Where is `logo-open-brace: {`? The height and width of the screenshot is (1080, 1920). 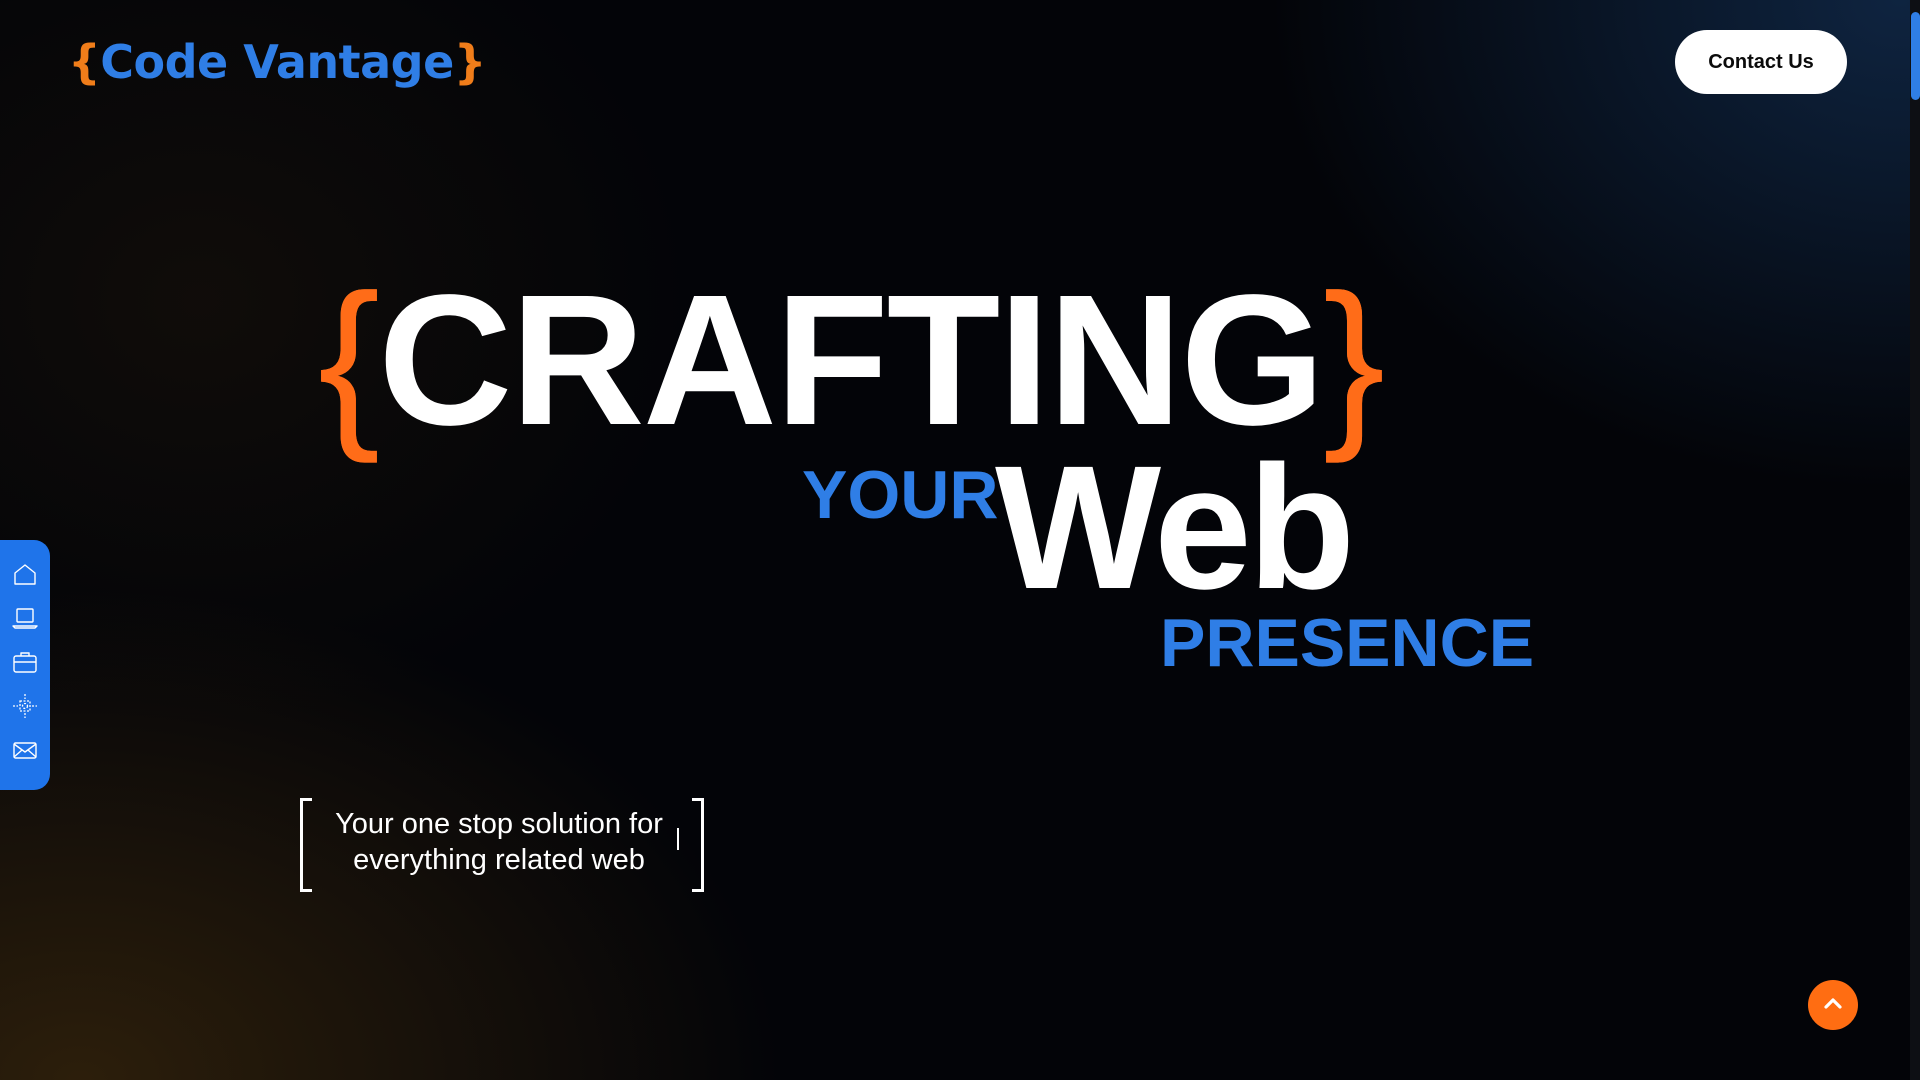
logo-open-brace: { is located at coordinates (84, 62).